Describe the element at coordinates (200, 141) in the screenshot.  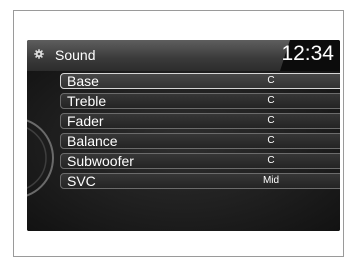
I see `menu-item-balance: Balance C` at that location.